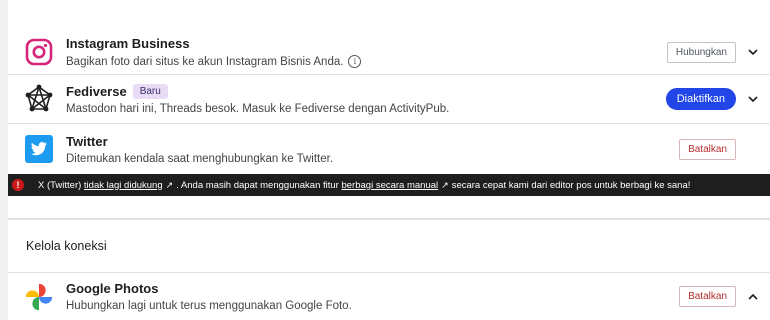  I want to click on not-supported-link: tidak lagi didukung, so click(123, 185).